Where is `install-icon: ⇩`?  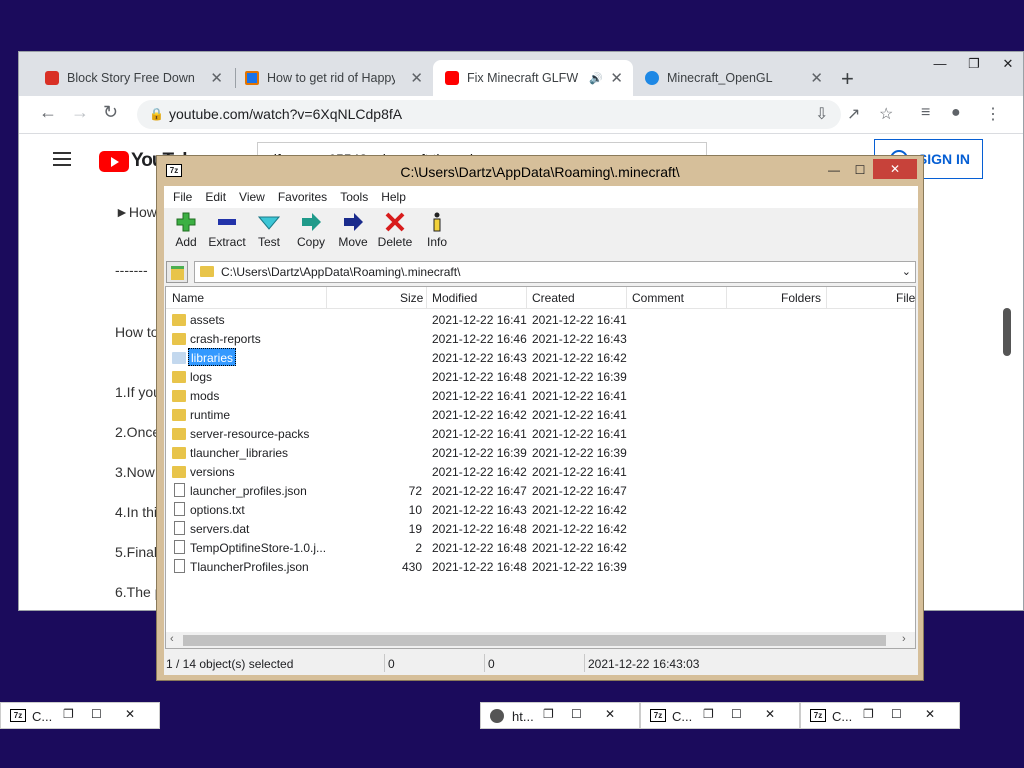
install-icon: ⇩ is located at coordinates (821, 114).